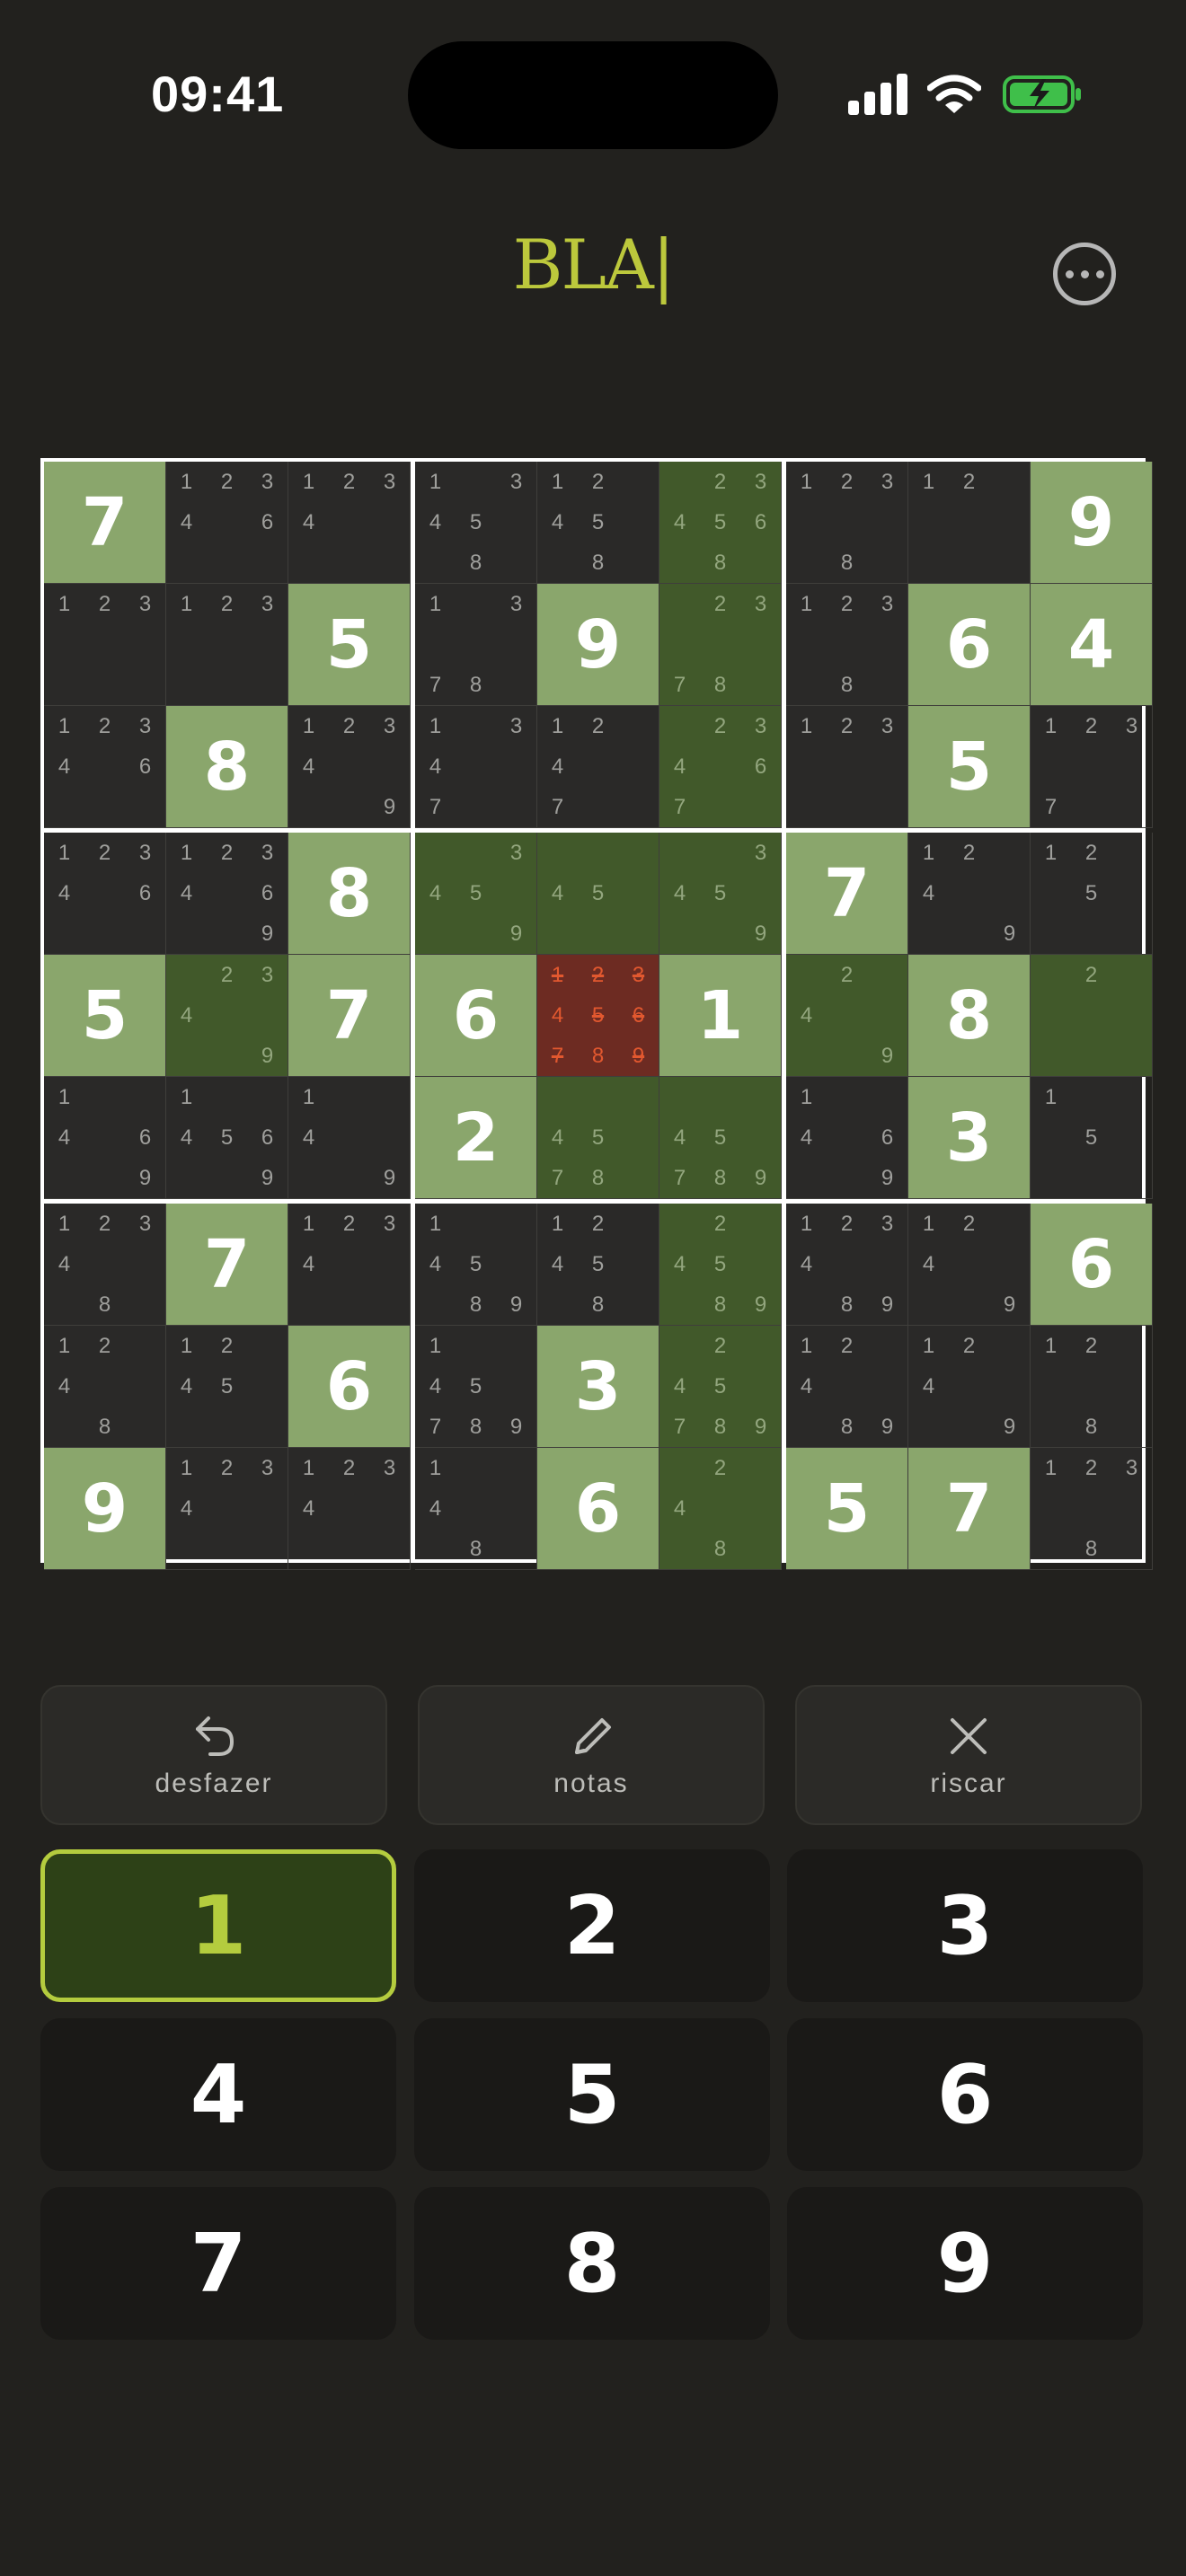 The height and width of the screenshot is (2576, 1186). What do you see at coordinates (720, 1016) in the screenshot?
I see `sudoku-cell-r5c6: 1` at bounding box center [720, 1016].